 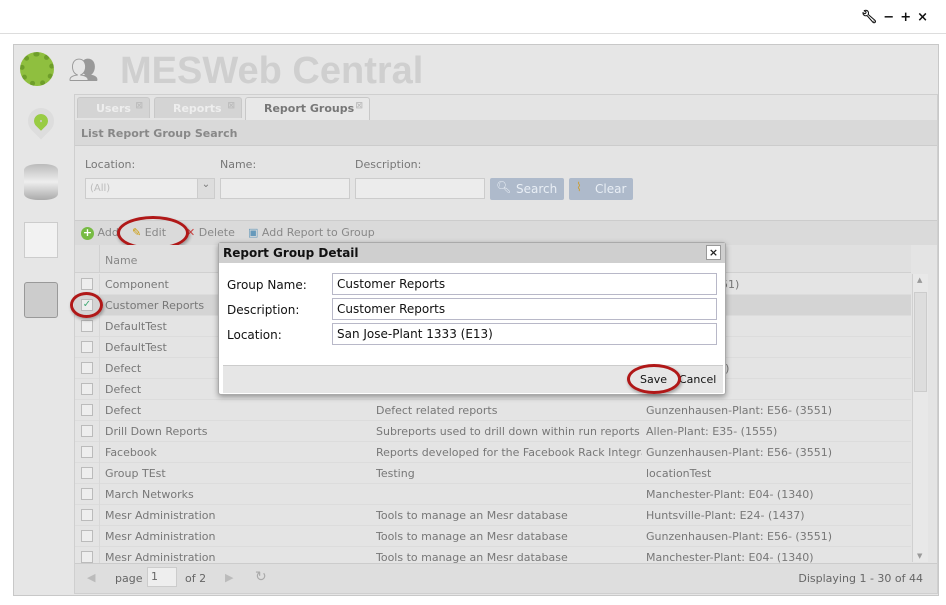 I want to click on scroll-up-icon: ▲, so click(x=919, y=280).